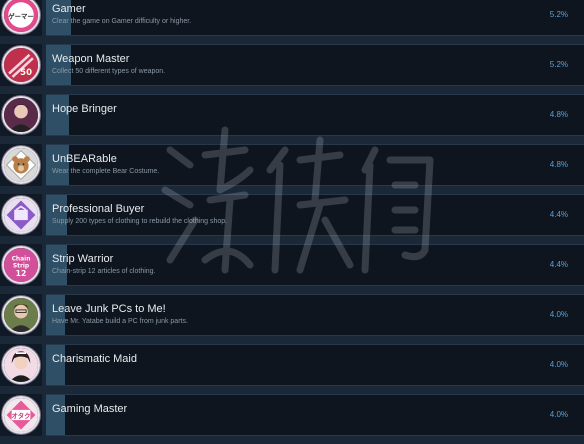 Image resolution: width=584 pixels, height=444 pixels. I want to click on achievement-description: Wear the complete Bear Costume., so click(106, 171).